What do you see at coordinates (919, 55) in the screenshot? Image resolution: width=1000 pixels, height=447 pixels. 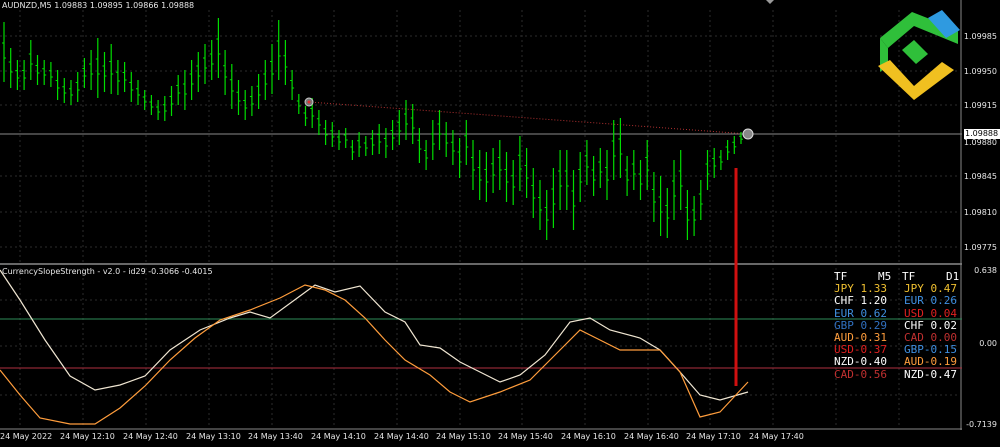 I see `logo-icon` at bounding box center [919, 55].